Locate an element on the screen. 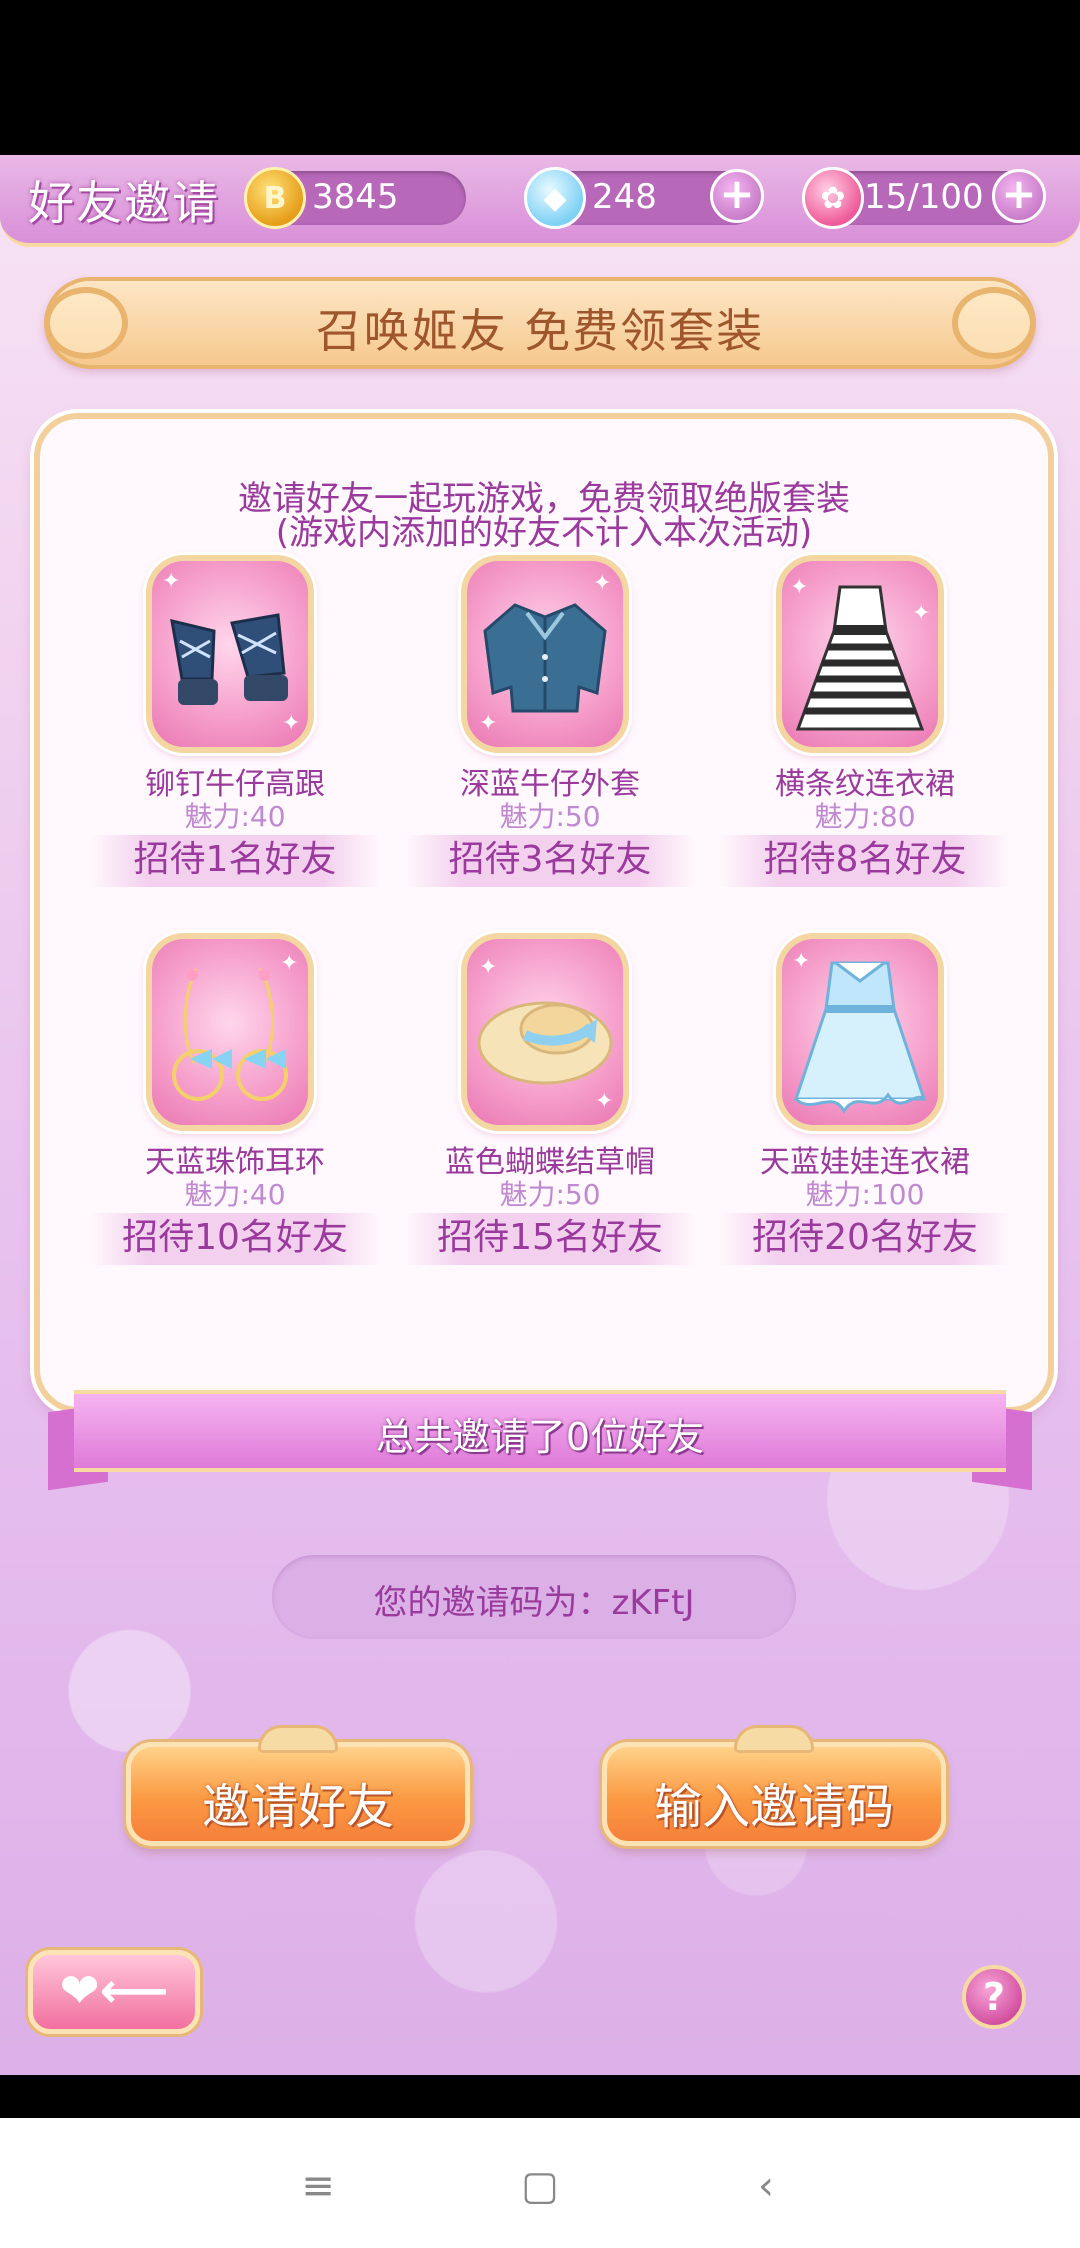 This screenshot has width=1080, height=2248. rose-value: 15/100 is located at coordinates (924, 197).